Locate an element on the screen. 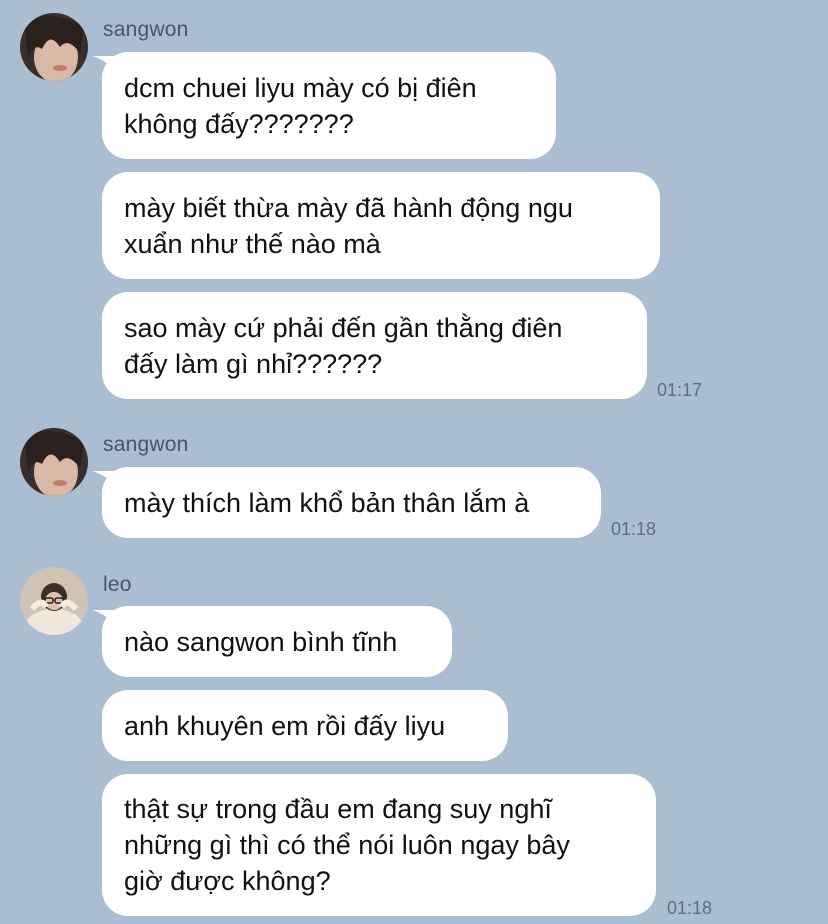  message-bubble: mày thích làm khổ bản thân lắm à is located at coordinates (351, 502).